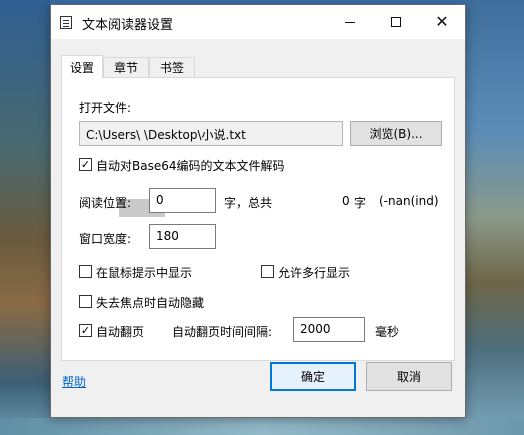  I want to click on desktop-background-bottom, so click(262, 426).